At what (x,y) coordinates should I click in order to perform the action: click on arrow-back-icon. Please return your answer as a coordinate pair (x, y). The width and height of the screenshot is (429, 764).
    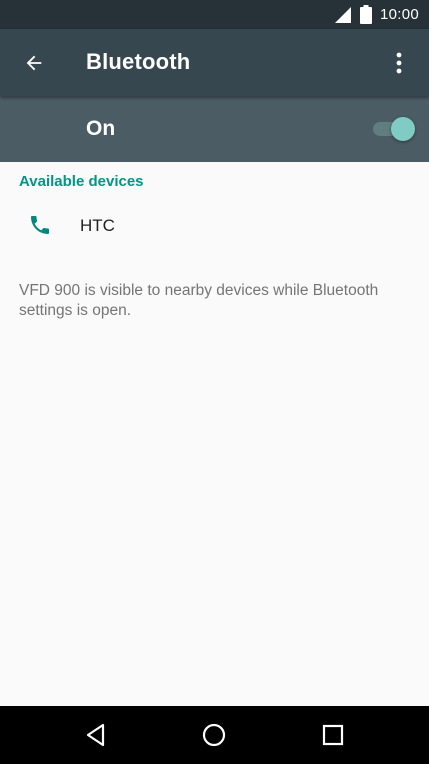
    Looking at the image, I should click on (34, 63).